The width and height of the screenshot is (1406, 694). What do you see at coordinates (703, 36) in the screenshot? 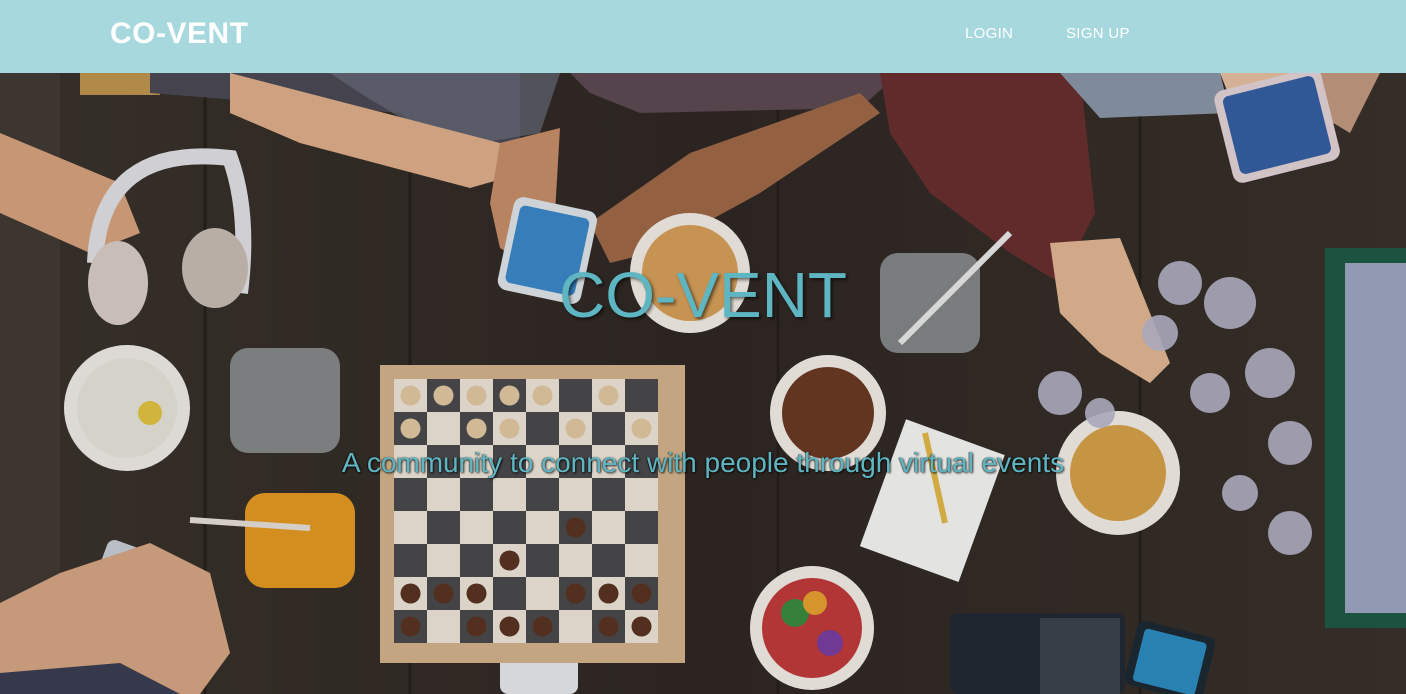
I see `top-navbar: CO-VENT LOGIN SIGN UP` at bounding box center [703, 36].